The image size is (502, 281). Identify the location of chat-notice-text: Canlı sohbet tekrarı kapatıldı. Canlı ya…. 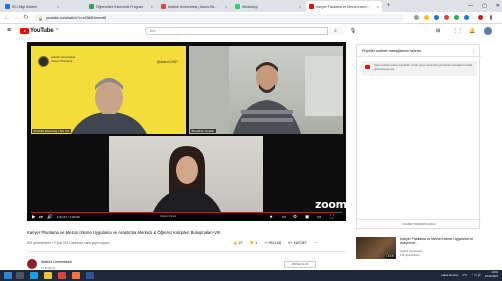
(423, 67).